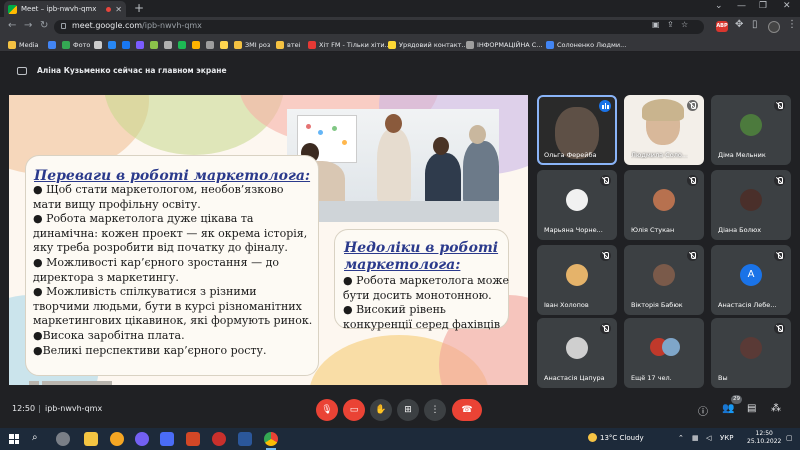 The width and height of the screenshot is (800, 450). Describe the element at coordinates (193, 439) in the screenshot. I see `powerpoint-icon` at that location.